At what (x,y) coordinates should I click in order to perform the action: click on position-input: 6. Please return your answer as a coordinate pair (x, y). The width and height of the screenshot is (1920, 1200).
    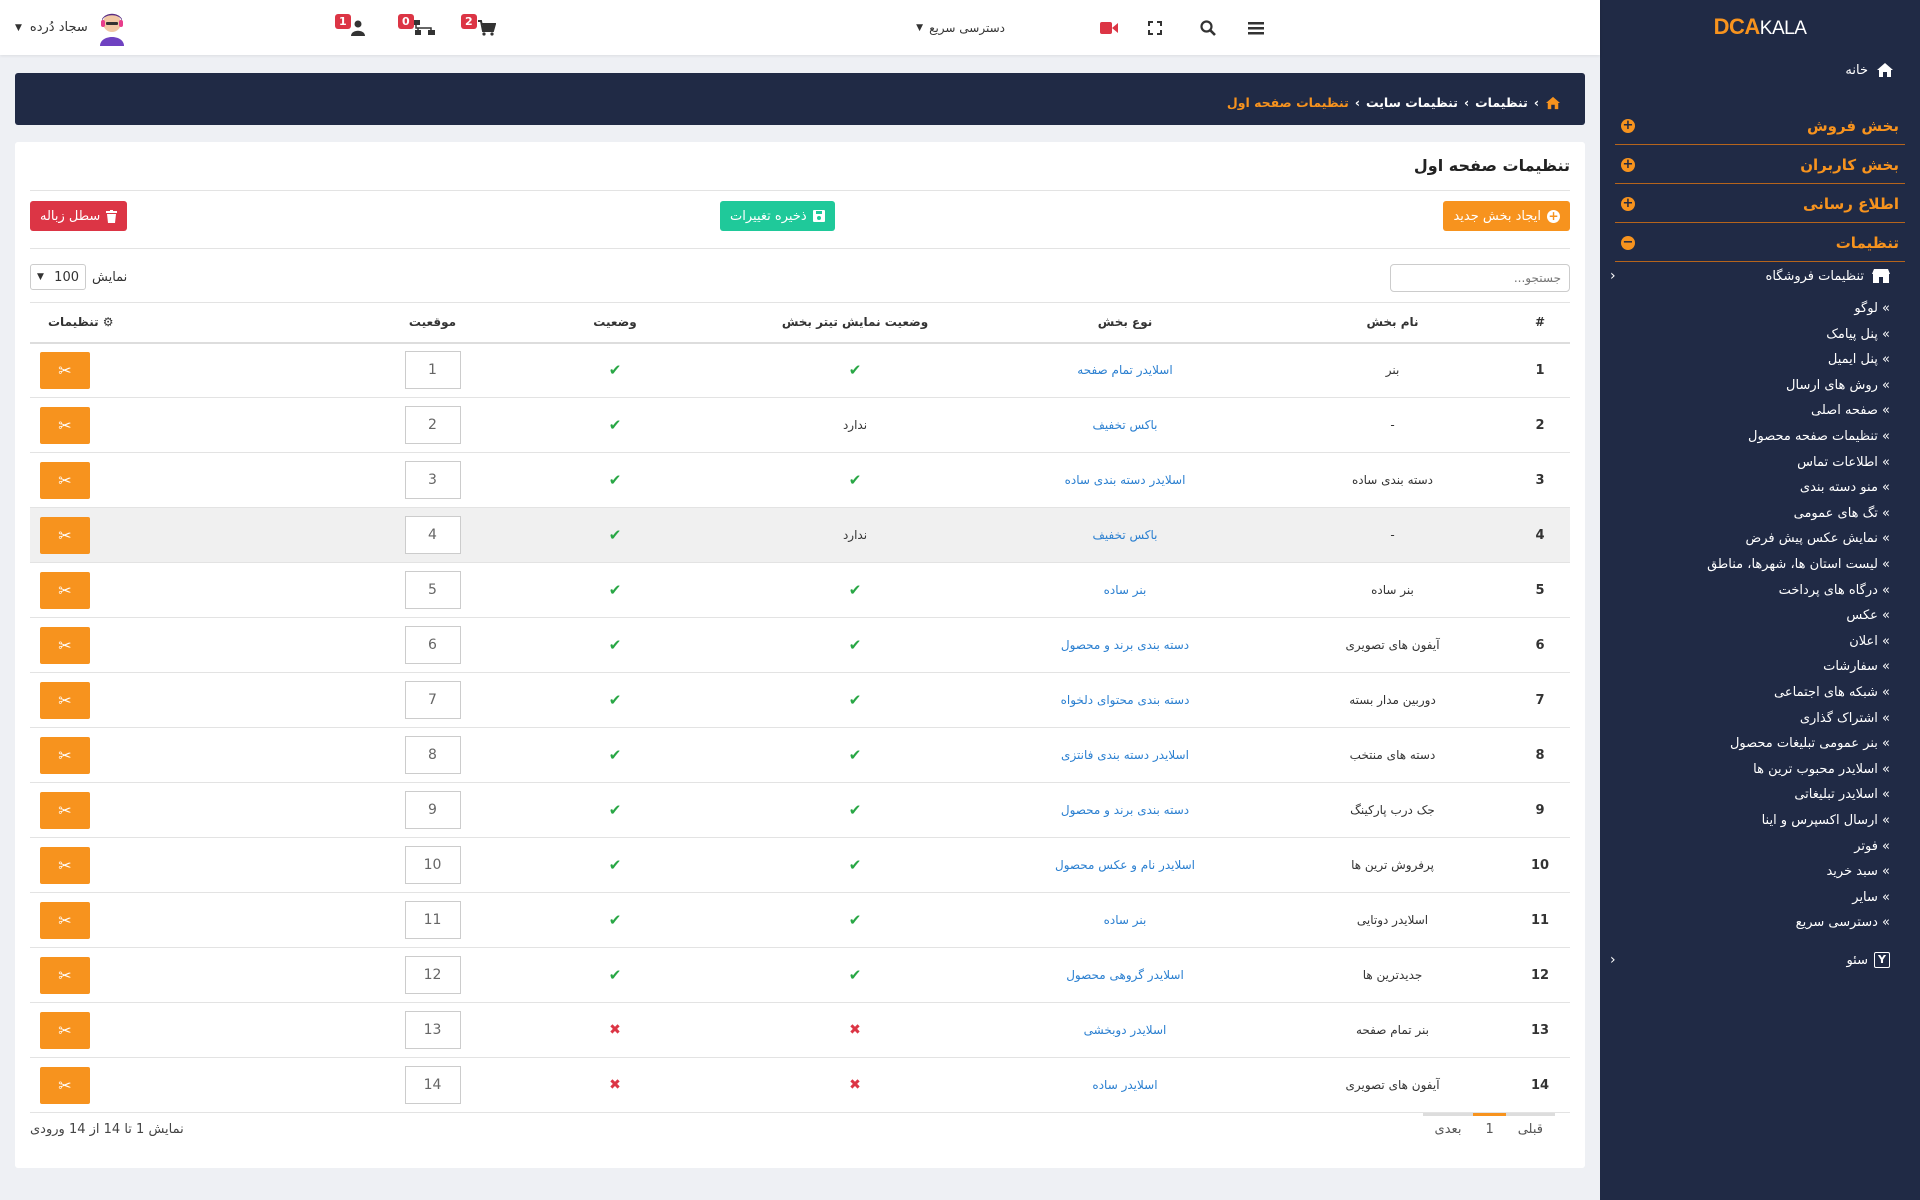
    Looking at the image, I should click on (432, 645).